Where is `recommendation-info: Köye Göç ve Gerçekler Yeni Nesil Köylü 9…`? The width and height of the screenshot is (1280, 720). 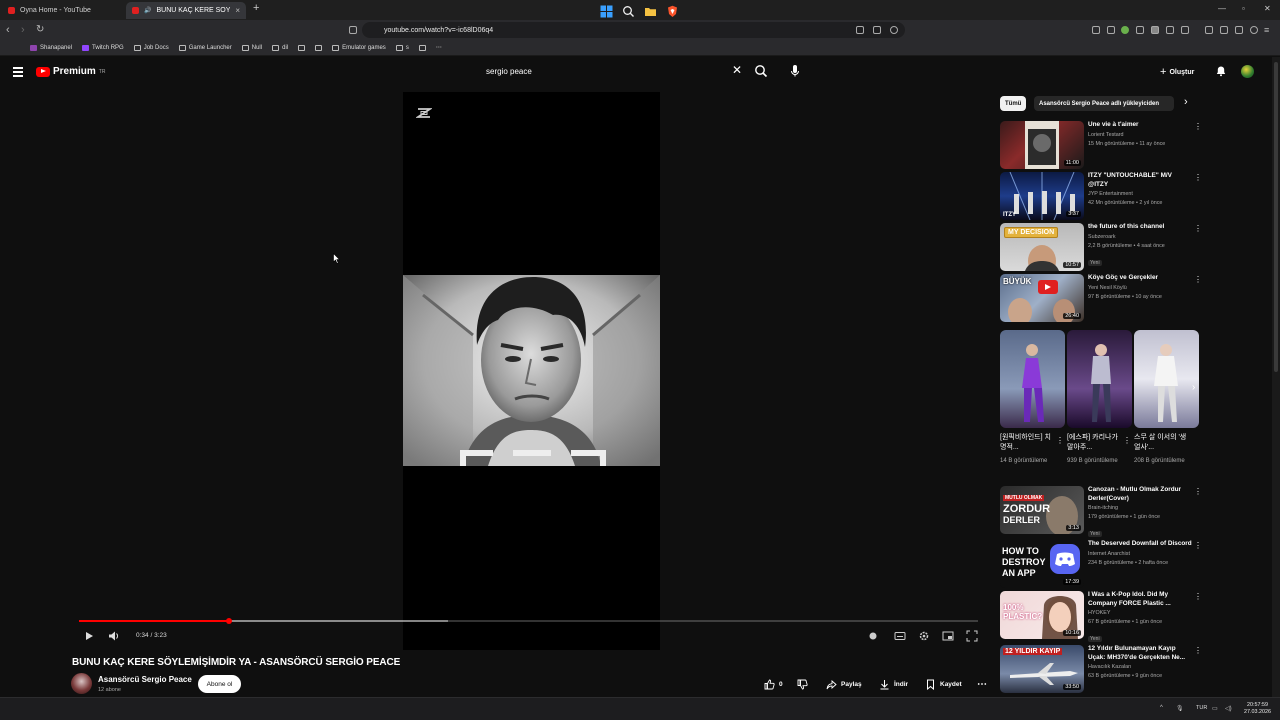 recommendation-info: Köye Göç ve Gerçekler Yeni Nesil Köylü 9… is located at coordinates (1140, 288).